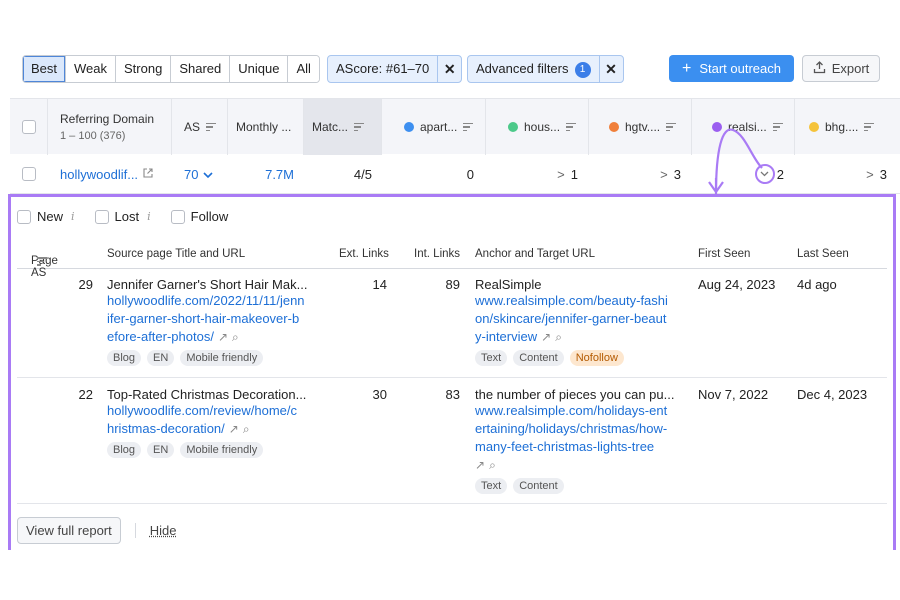 This screenshot has width=900, height=600. What do you see at coordinates (200, 127) in the screenshot?
I see `as-header: AS` at bounding box center [200, 127].